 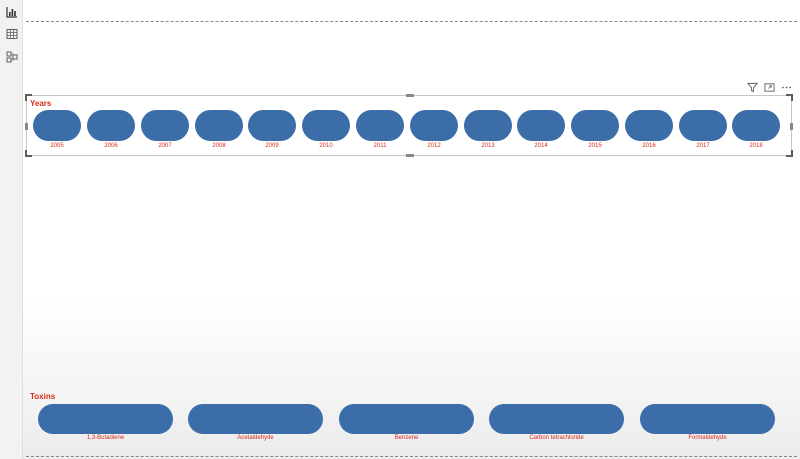 I want to click on data-view-icon, so click(x=12, y=36).